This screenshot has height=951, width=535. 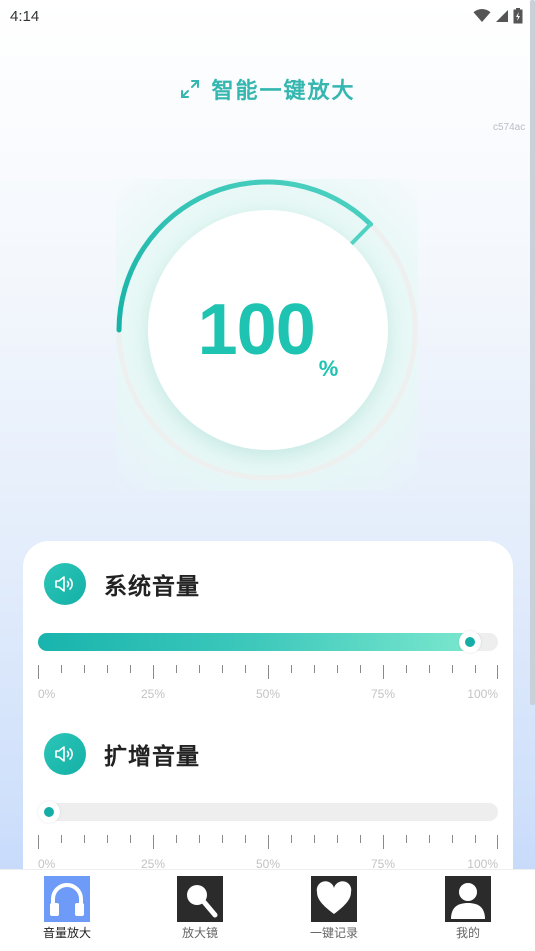 I want to click on corner-code: c574ac, so click(x=509, y=127).